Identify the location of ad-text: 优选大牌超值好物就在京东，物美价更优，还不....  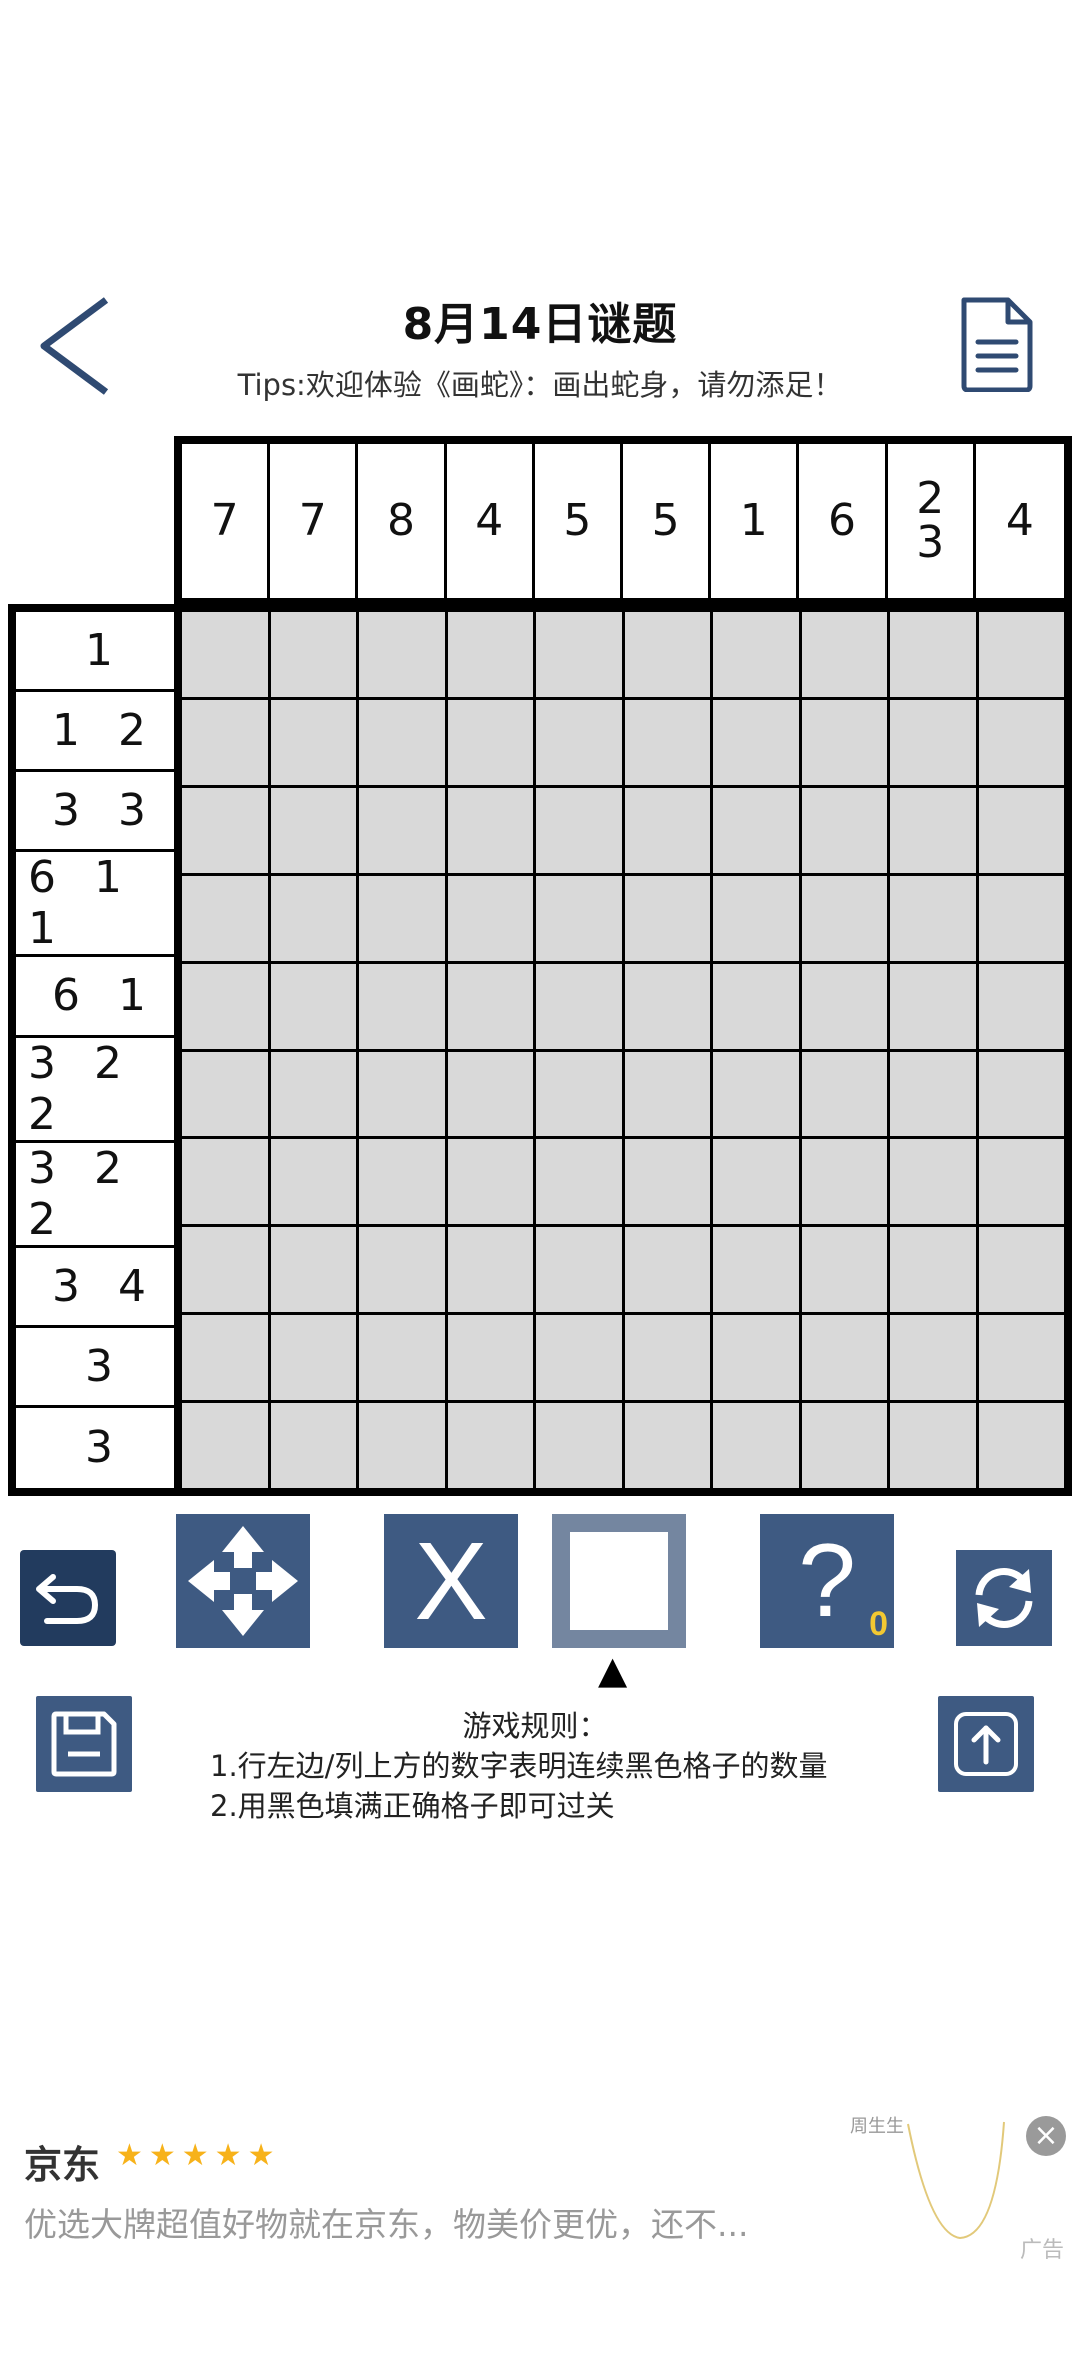
(386, 2222).